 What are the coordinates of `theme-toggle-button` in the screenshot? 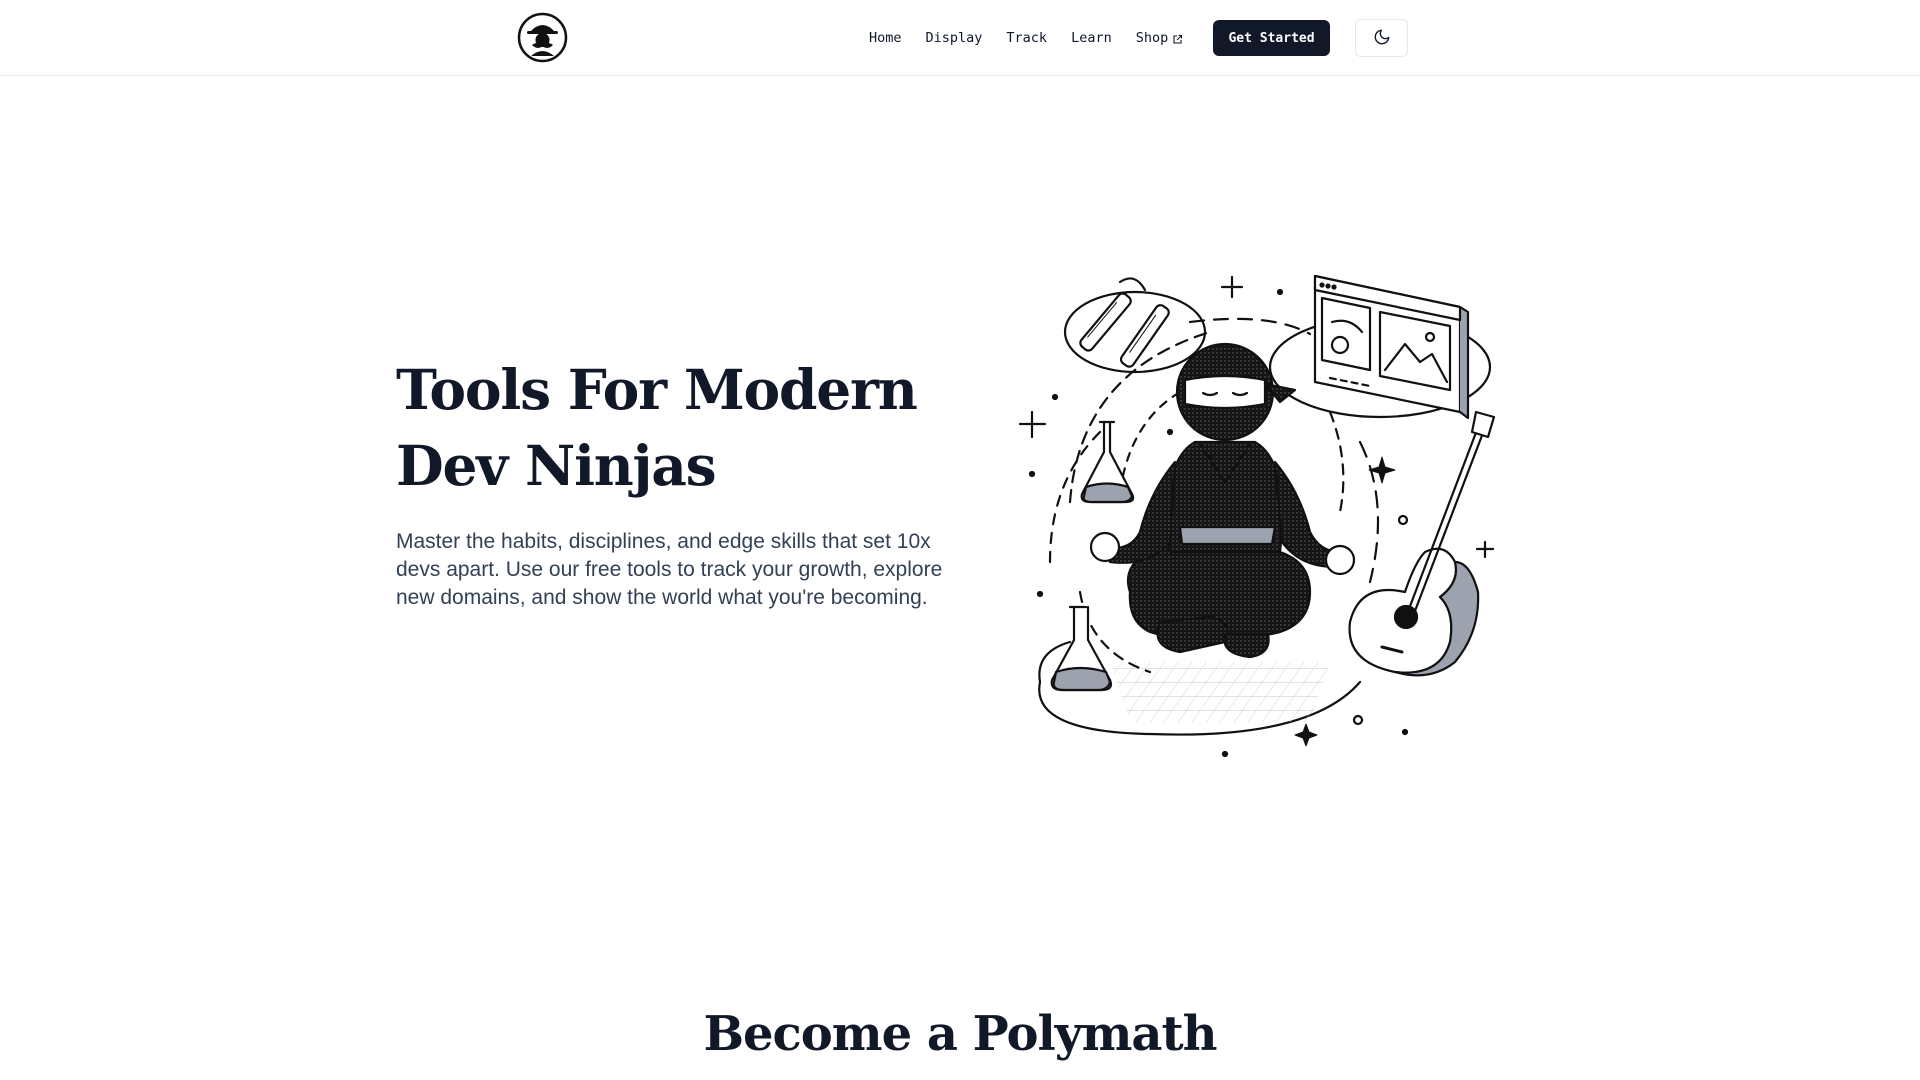 It's located at (1381, 38).